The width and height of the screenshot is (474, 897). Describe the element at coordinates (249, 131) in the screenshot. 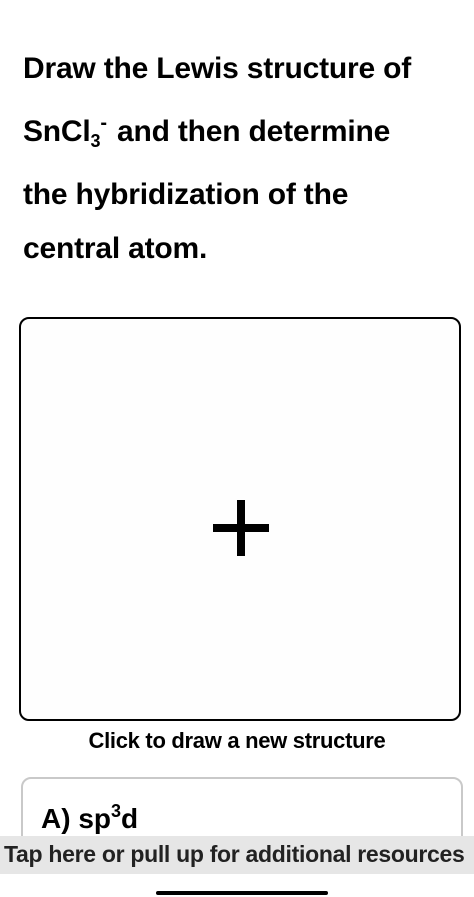

I see `question-line-2-rest: and then determine` at that location.